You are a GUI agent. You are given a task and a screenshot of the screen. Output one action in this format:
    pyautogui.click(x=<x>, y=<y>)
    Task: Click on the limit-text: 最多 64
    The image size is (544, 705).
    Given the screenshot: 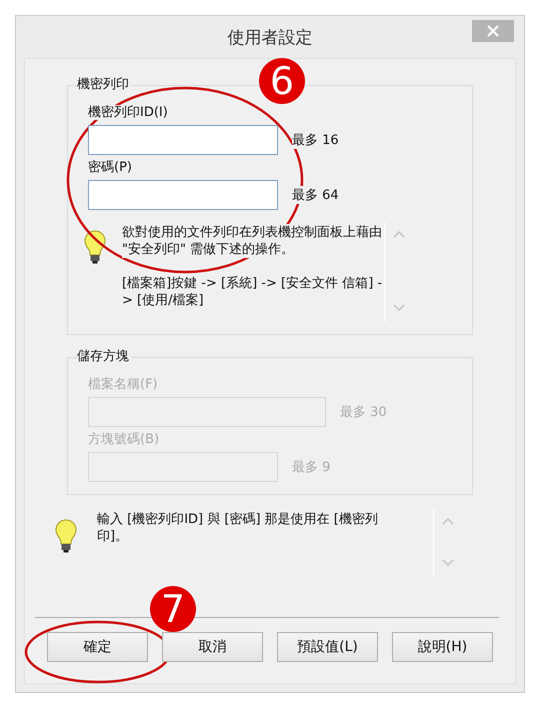 What is the action you would take?
    pyautogui.click(x=315, y=195)
    